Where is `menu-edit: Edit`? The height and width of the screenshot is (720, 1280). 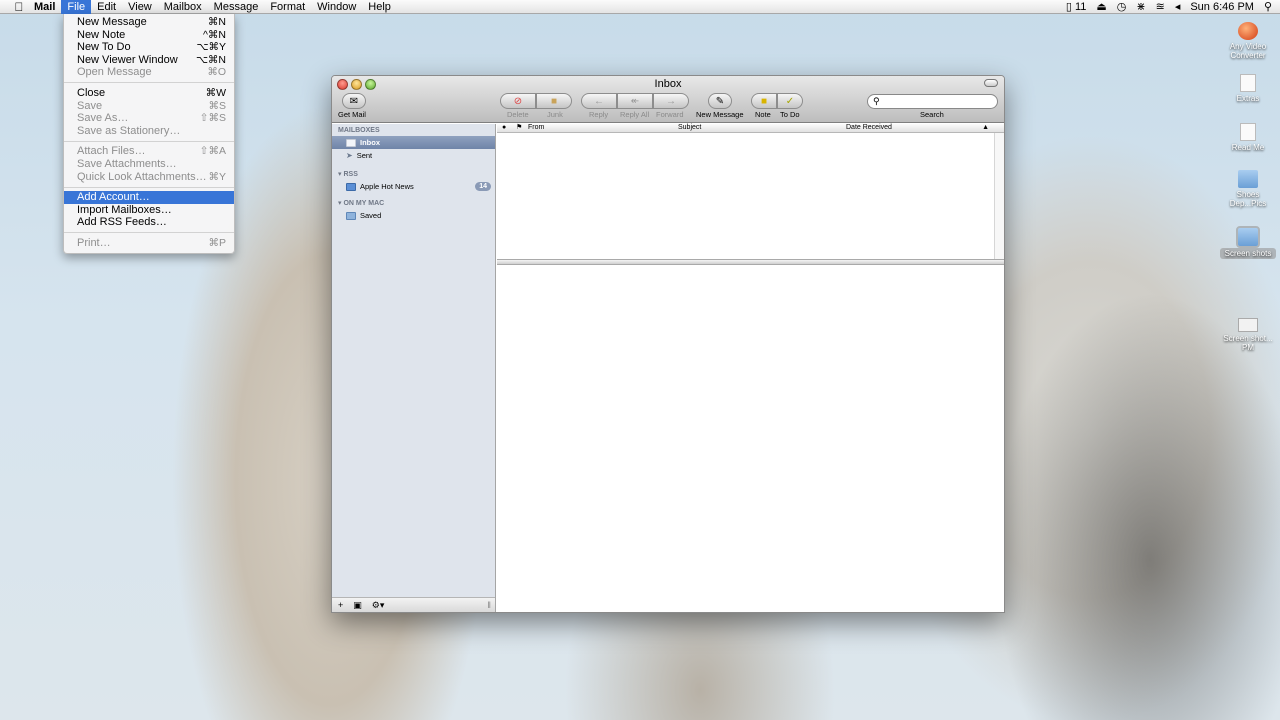 menu-edit: Edit is located at coordinates (106, 7).